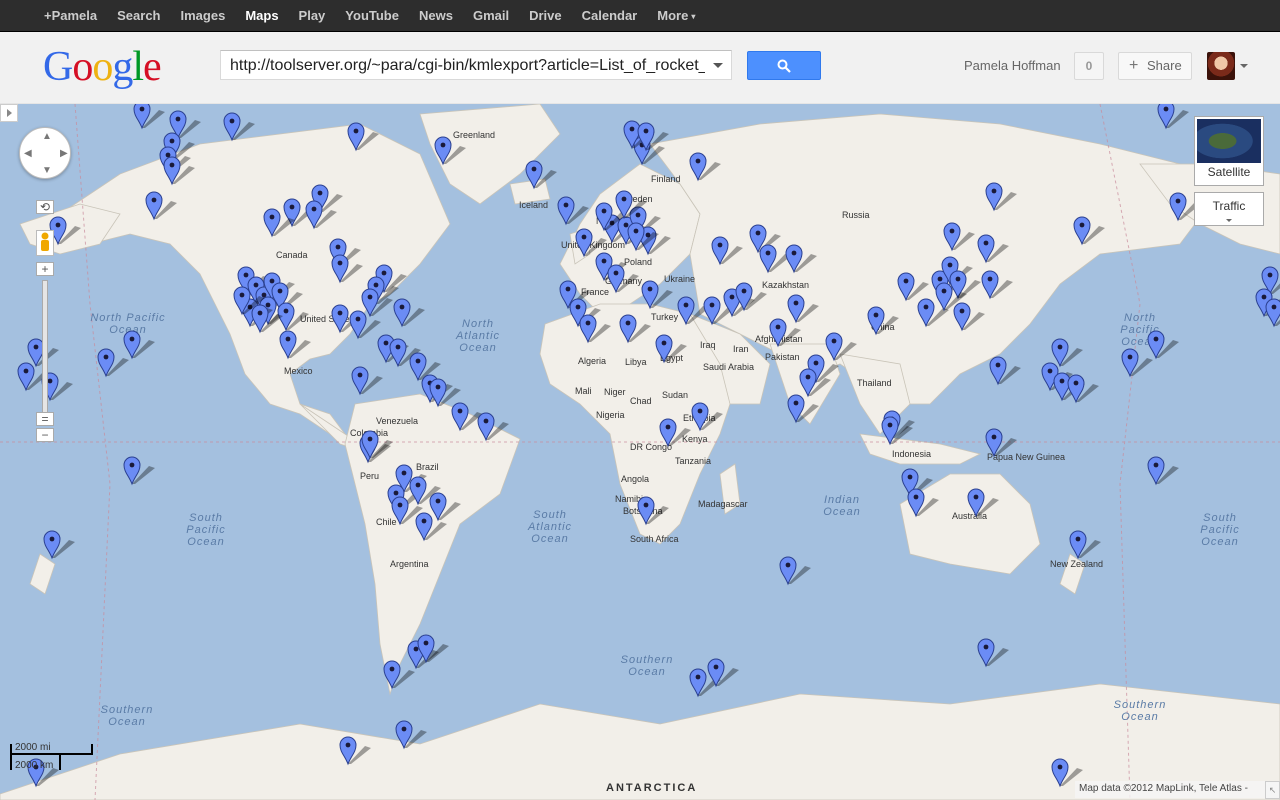 Image resolution: width=1280 pixels, height=800 pixels. What do you see at coordinates (1229, 206) in the screenshot?
I see `traffic-label: Traffic` at bounding box center [1229, 206].